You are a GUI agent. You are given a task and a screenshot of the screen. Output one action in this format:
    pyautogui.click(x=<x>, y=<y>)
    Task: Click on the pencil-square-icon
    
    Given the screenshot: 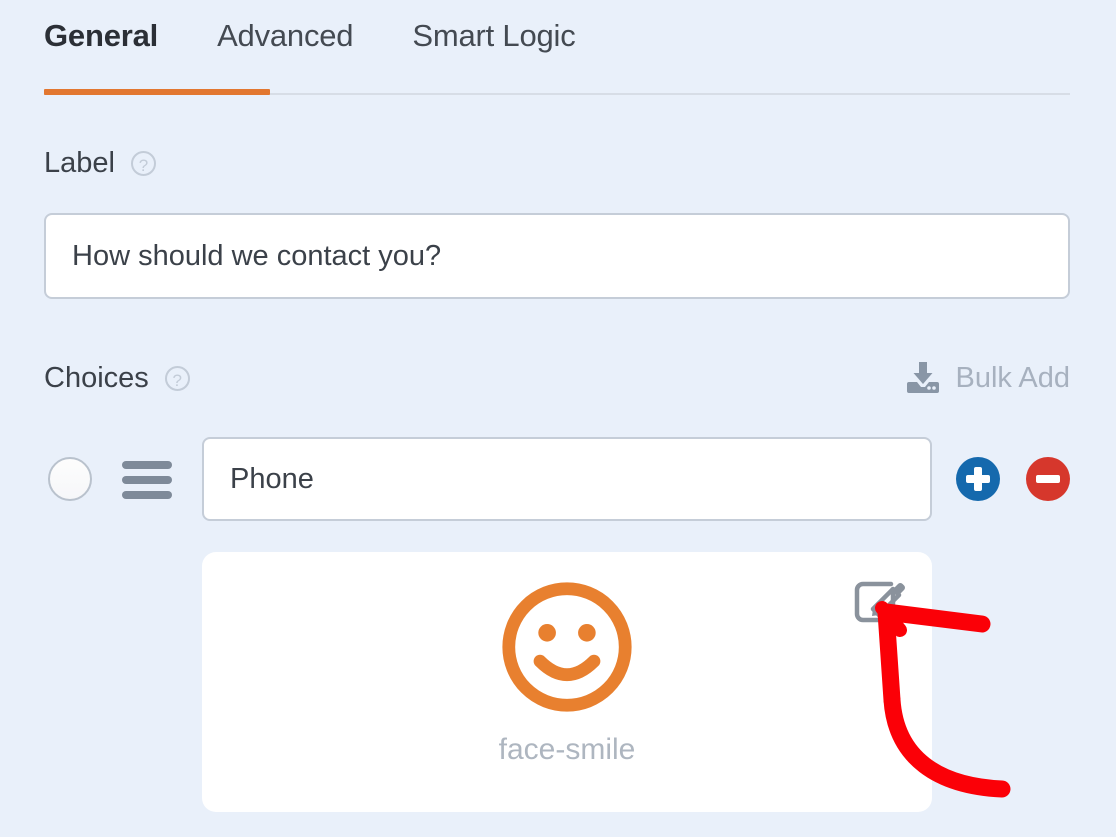 What is the action you would take?
    pyautogui.click(x=879, y=602)
    